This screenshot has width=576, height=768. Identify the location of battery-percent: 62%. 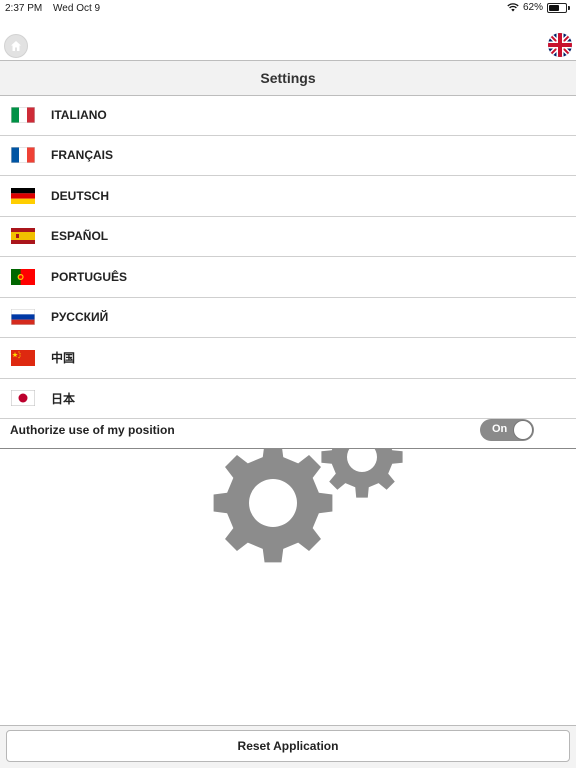
(532, 7).